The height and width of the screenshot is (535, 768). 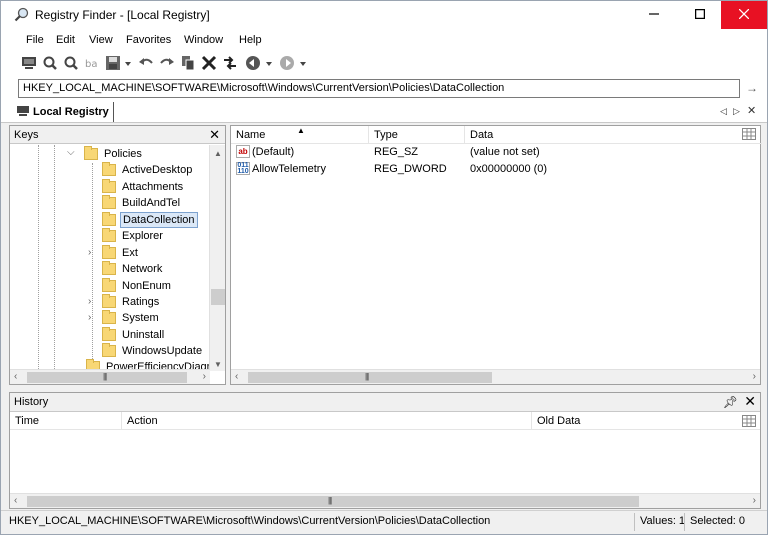 What do you see at coordinates (367, 376) in the screenshot?
I see `scroll-grip-icon: |||` at bounding box center [367, 376].